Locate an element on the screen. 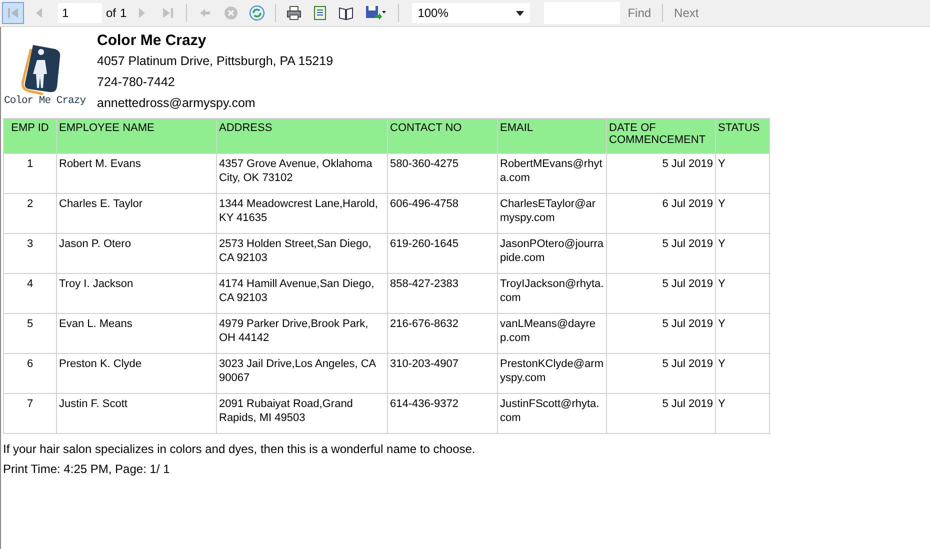 This screenshot has width=930, height=549. next-link: Next is located at coordinates (686, 13).